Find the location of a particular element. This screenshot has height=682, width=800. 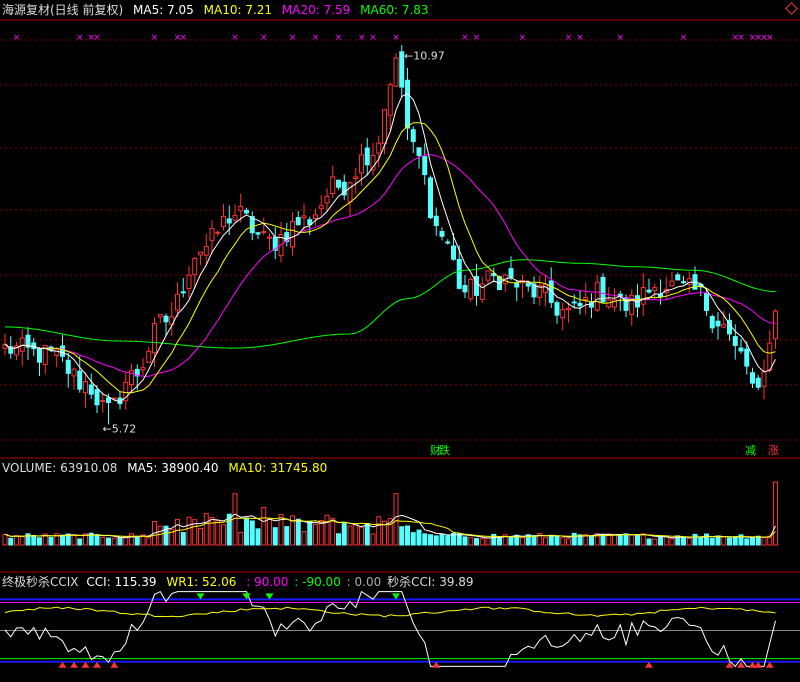

low-label: ←5.72 is located at coordinates (120, 428).